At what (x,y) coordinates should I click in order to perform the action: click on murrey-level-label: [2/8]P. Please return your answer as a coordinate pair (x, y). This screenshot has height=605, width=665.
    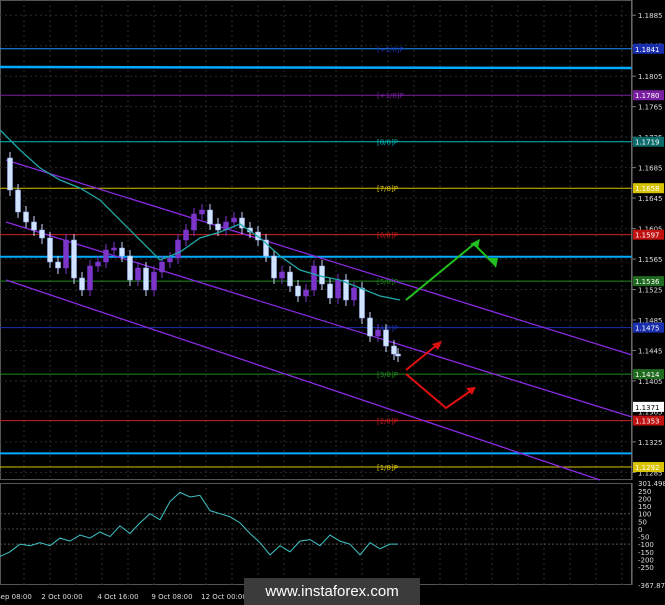
    Looking at the image, I should click on (387, 422).